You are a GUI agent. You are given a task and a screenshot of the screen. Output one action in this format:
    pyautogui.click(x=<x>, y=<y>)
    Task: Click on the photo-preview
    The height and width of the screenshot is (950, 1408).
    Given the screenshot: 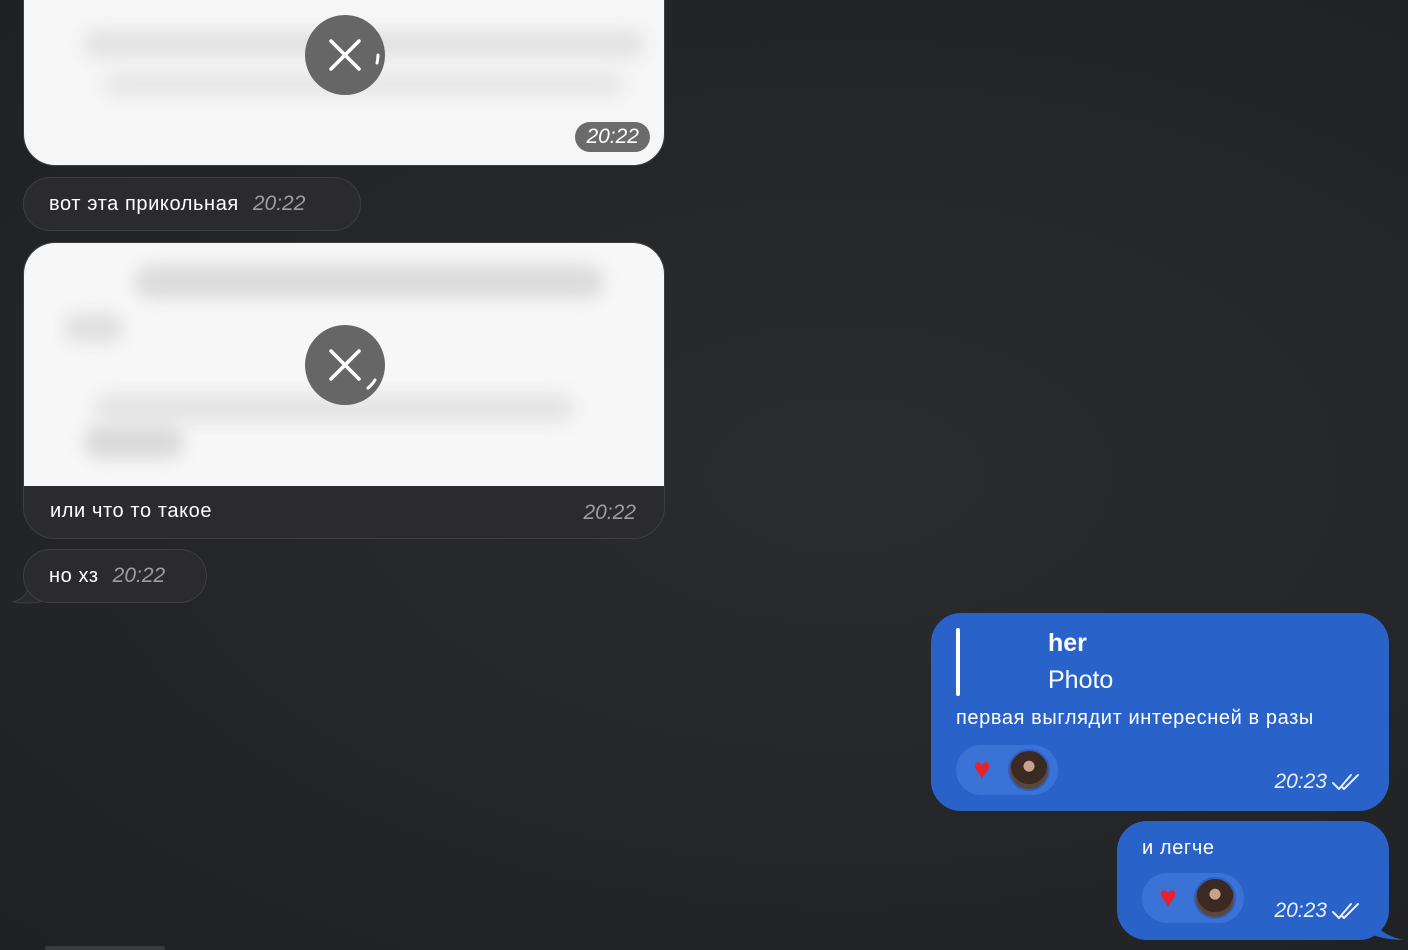 What is the action you would take?
    pyautogui.click(x=344, y=364)
    